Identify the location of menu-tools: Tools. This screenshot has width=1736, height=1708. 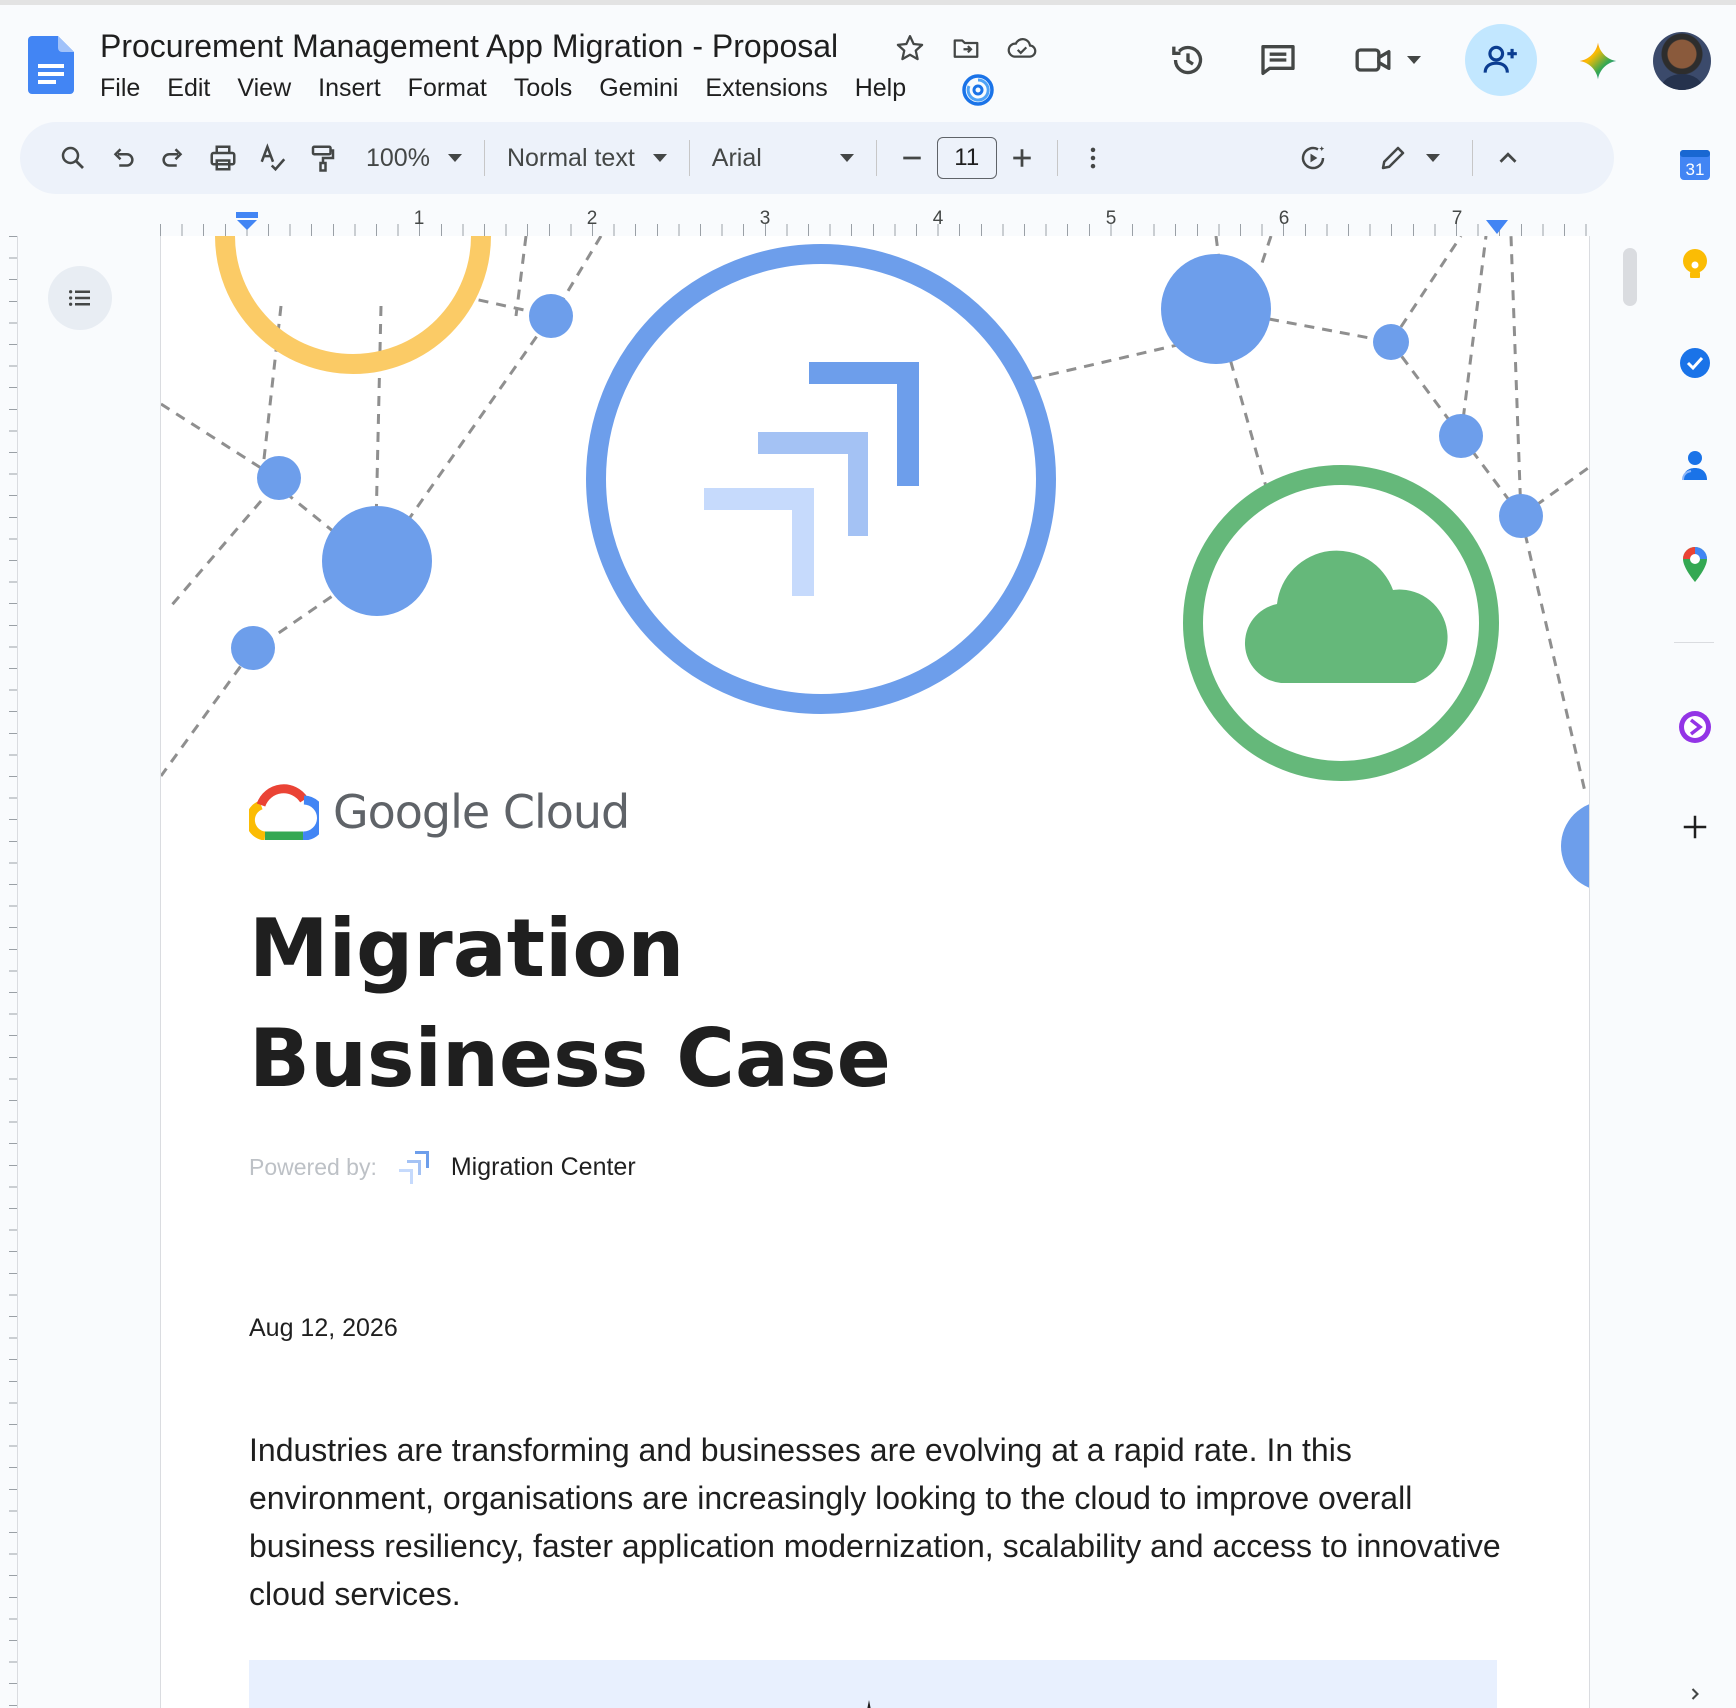
(543, 88).